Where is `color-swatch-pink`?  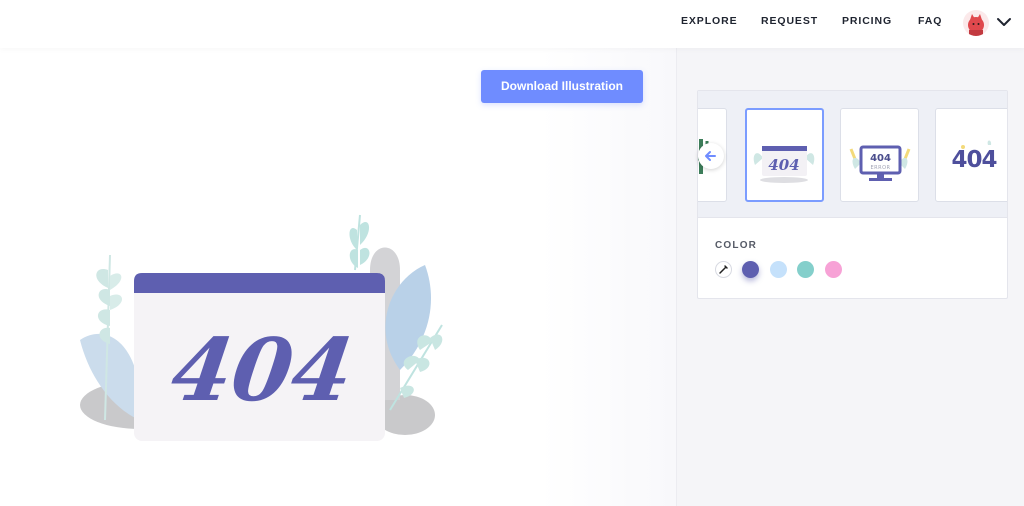
color-swatch-pink is located at coordinates (833, 269).